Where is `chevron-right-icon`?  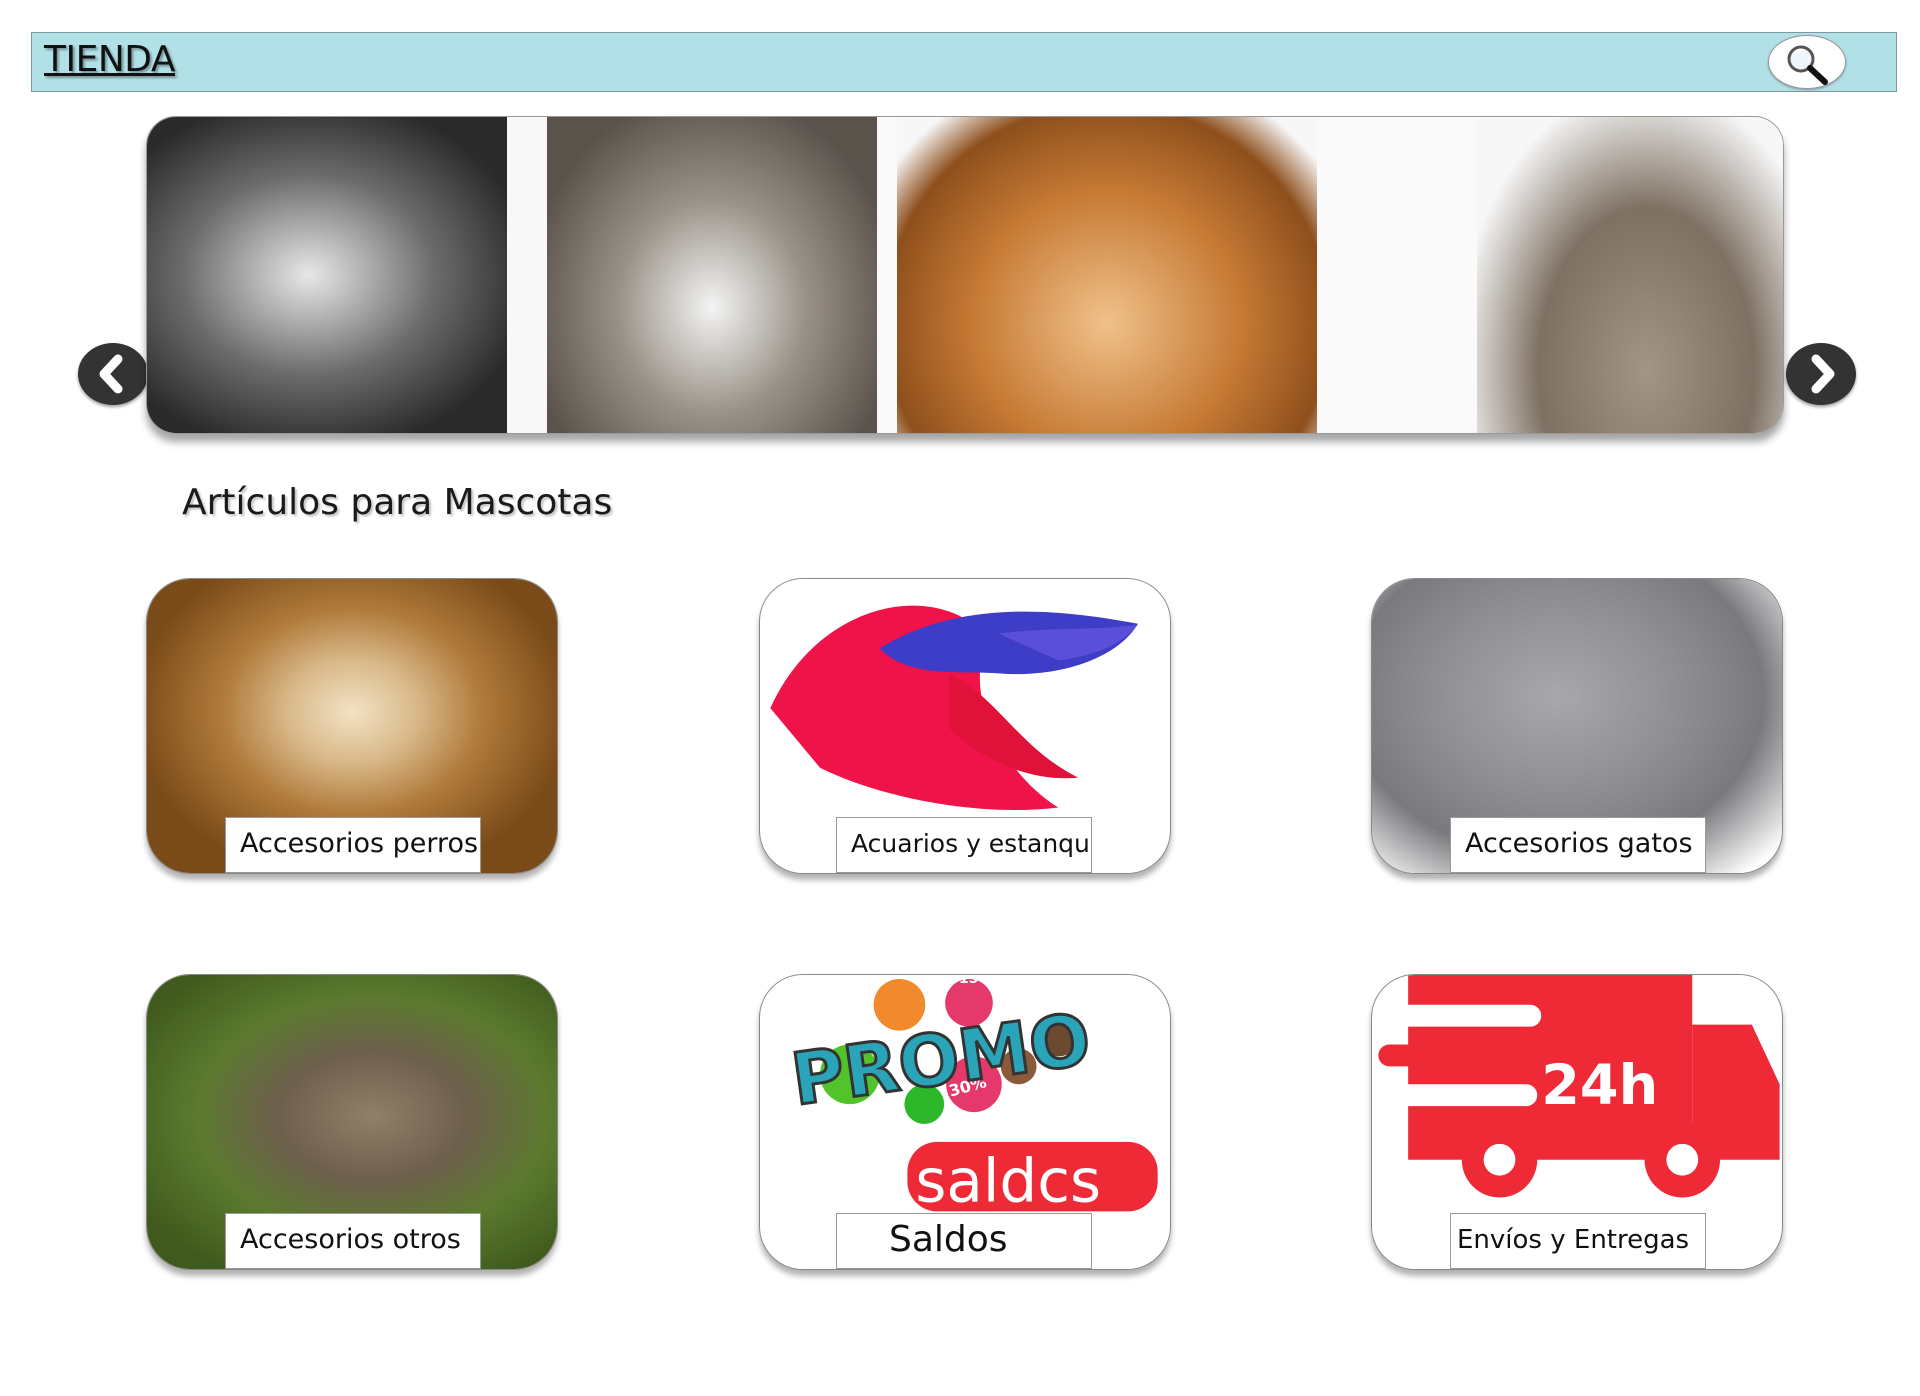
chevron-right-icon is located at coordinates (1823, 374).